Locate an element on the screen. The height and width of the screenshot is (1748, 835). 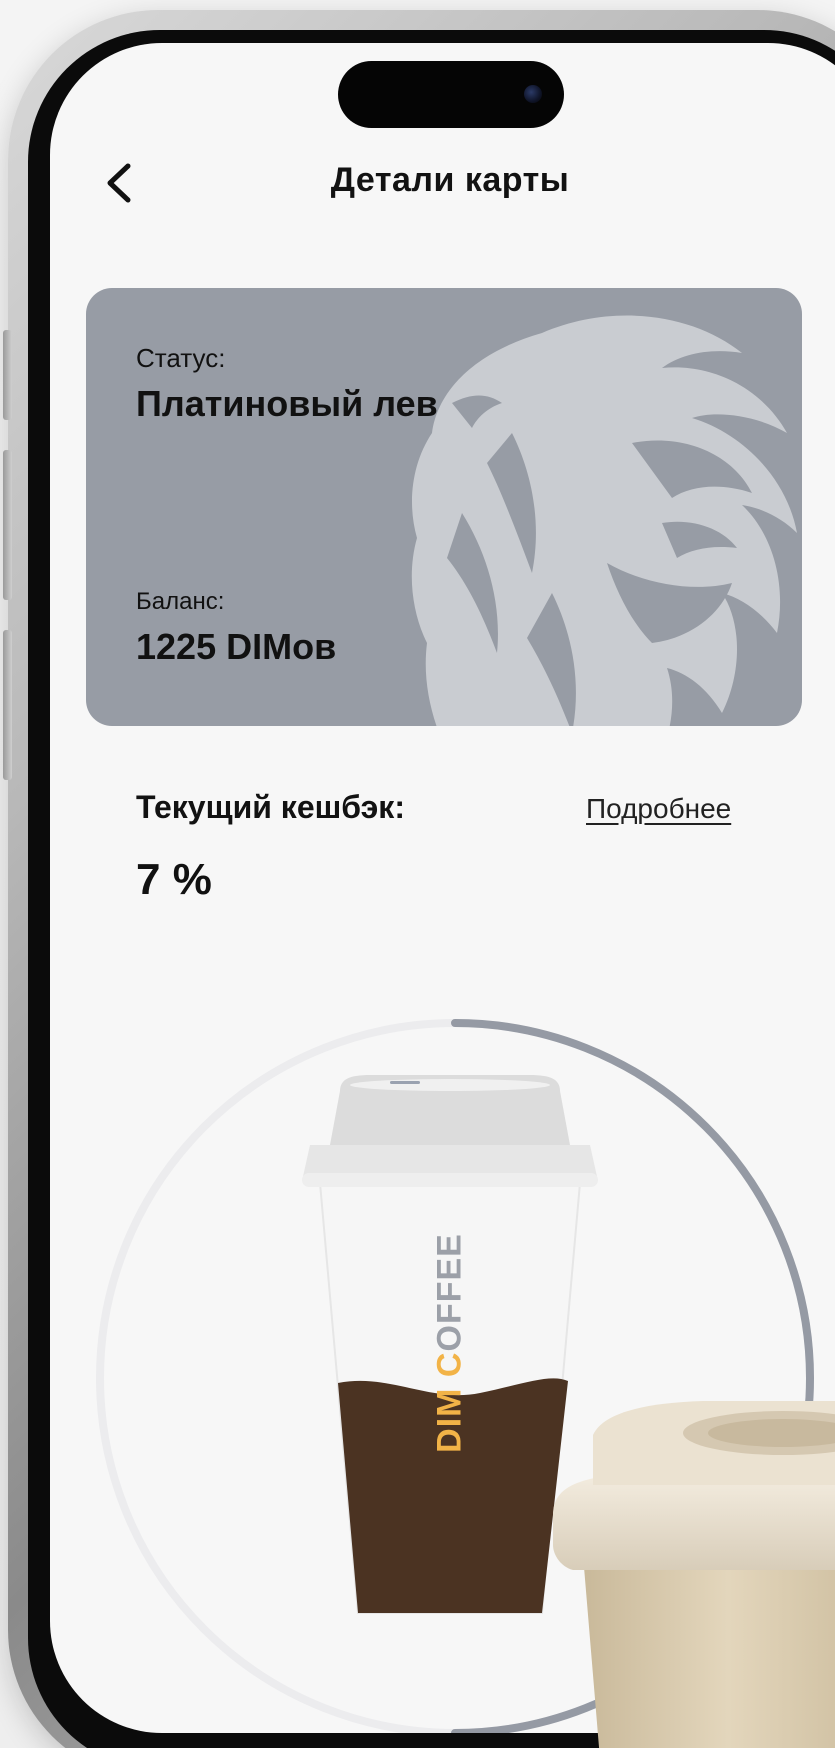
balance-value: 1225 DIMов is located at coordinates (236, 646).